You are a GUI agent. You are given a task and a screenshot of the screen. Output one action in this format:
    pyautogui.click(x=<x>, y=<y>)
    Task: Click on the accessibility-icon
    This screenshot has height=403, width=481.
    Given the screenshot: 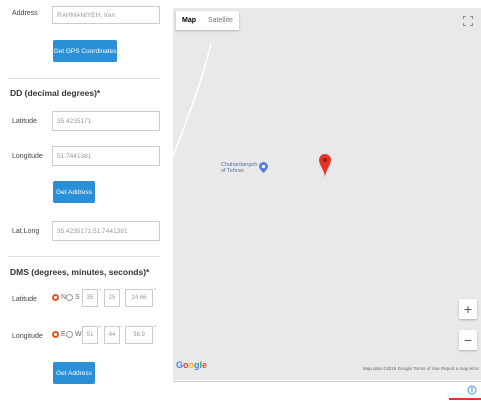 What is the action you would take?
    pyautogui.click(x=472, y=390)
    